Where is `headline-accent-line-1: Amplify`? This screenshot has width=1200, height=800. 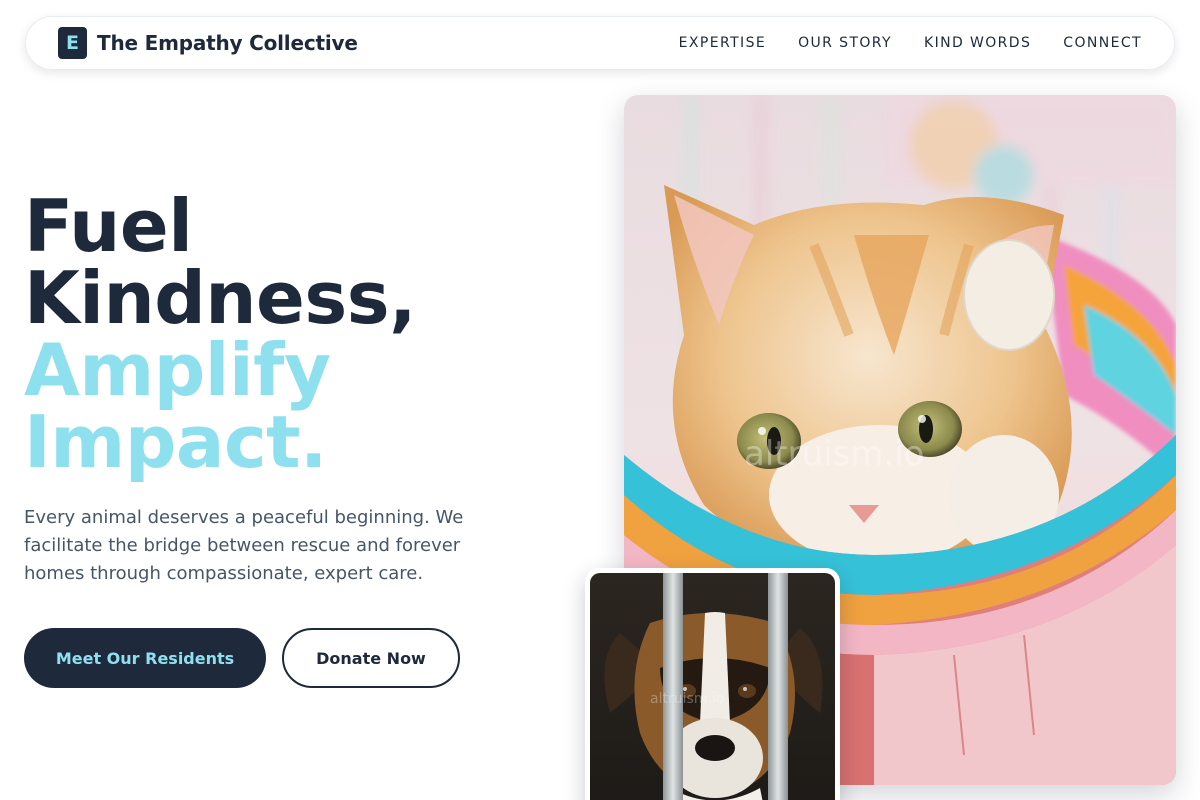
headline-accent-line-1: Amplify is located at coordinates (177, 370).